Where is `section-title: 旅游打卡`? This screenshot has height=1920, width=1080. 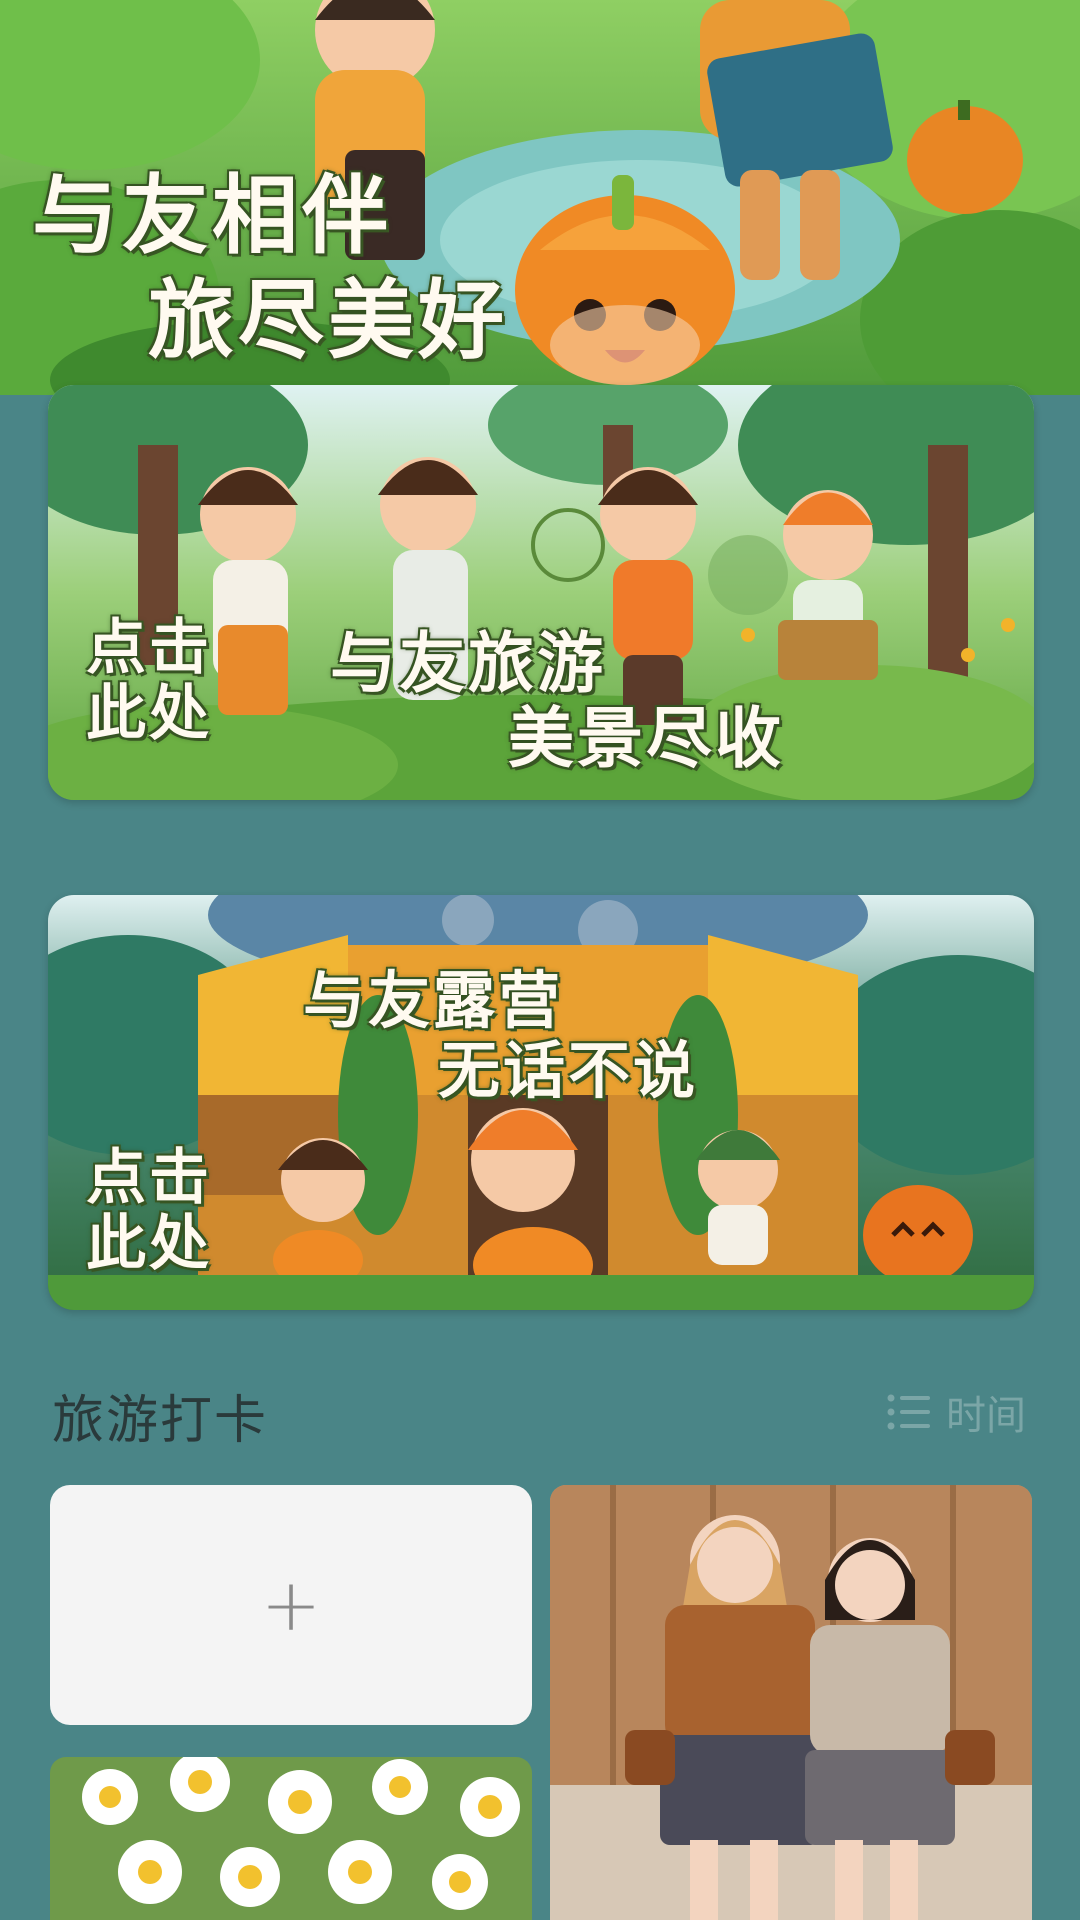
section-title: 旅游打卡 is located at coordinates (160, 1421).